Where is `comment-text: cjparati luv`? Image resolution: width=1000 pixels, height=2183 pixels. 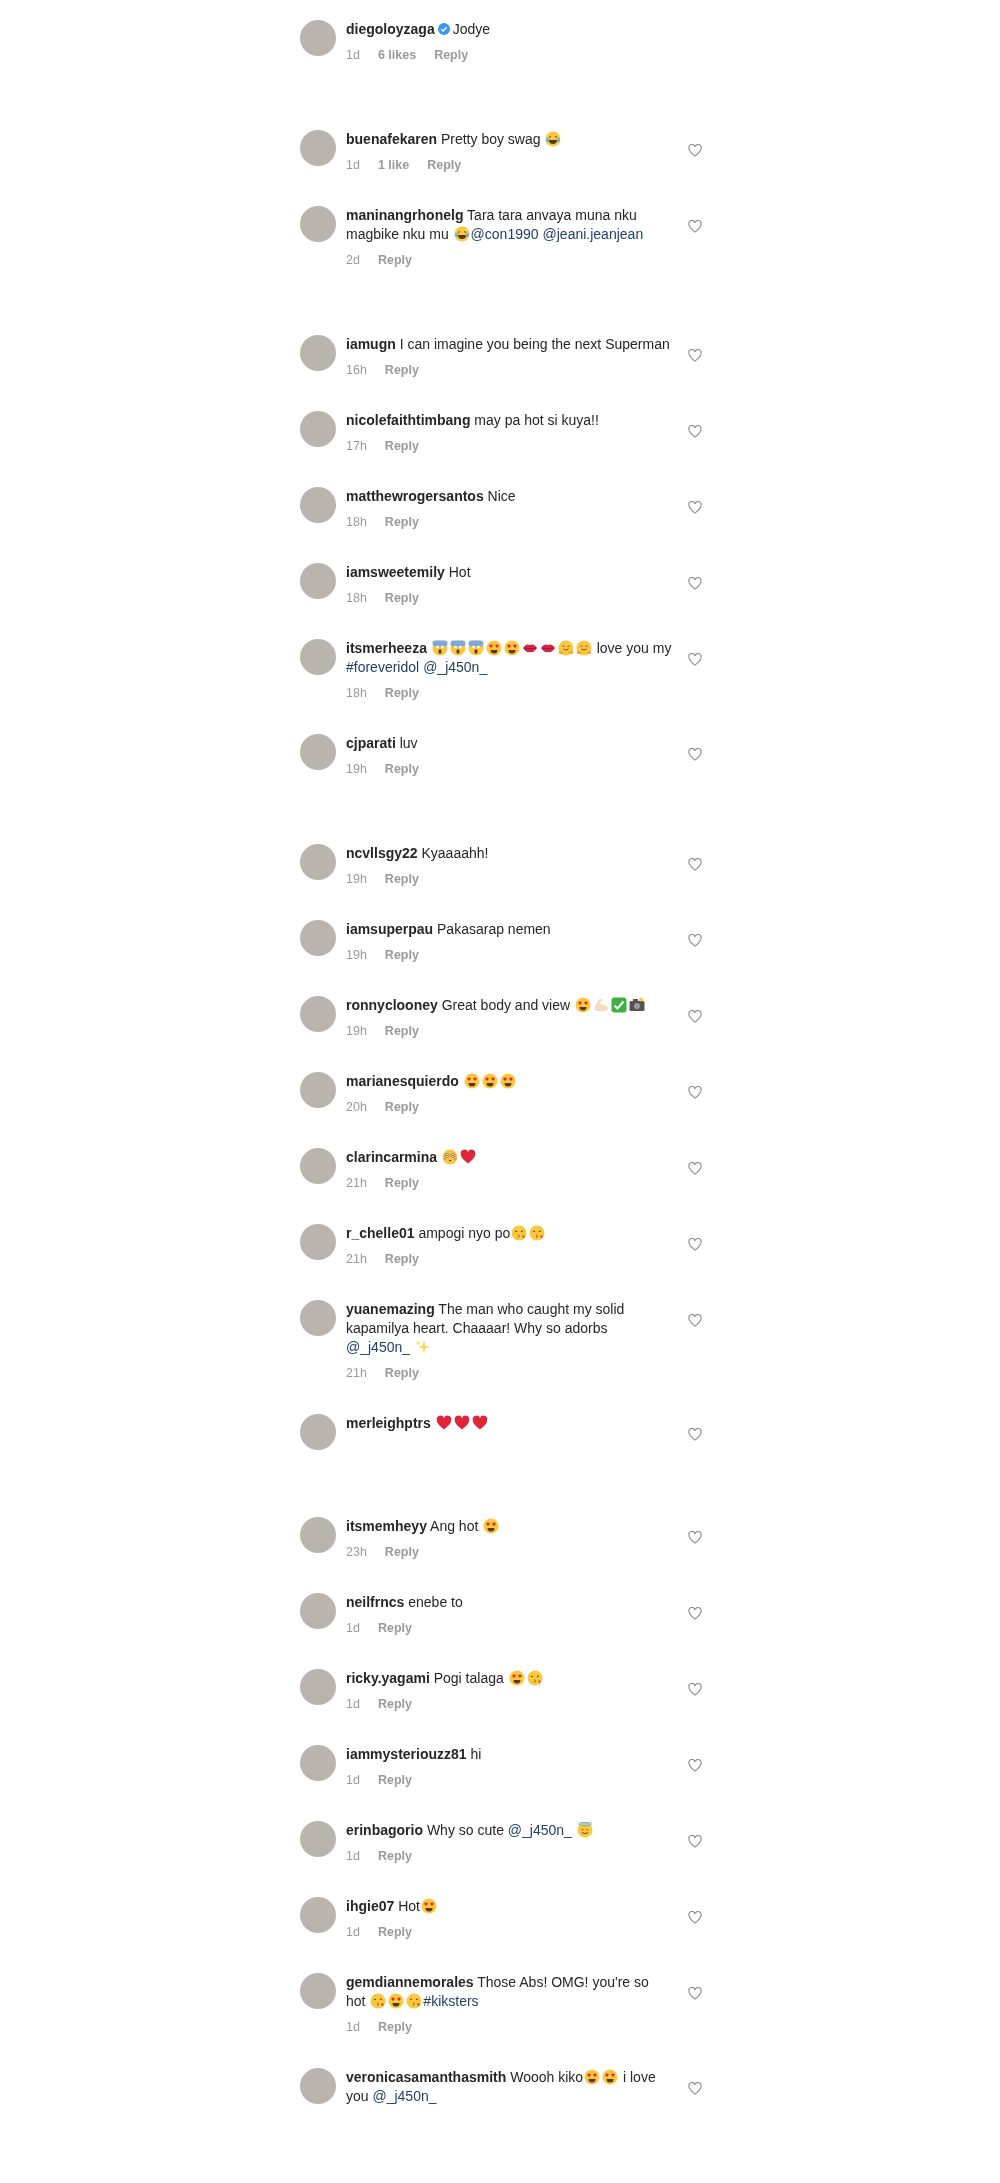 comment-text: cjparati luv is located at coordinates (382, 743).